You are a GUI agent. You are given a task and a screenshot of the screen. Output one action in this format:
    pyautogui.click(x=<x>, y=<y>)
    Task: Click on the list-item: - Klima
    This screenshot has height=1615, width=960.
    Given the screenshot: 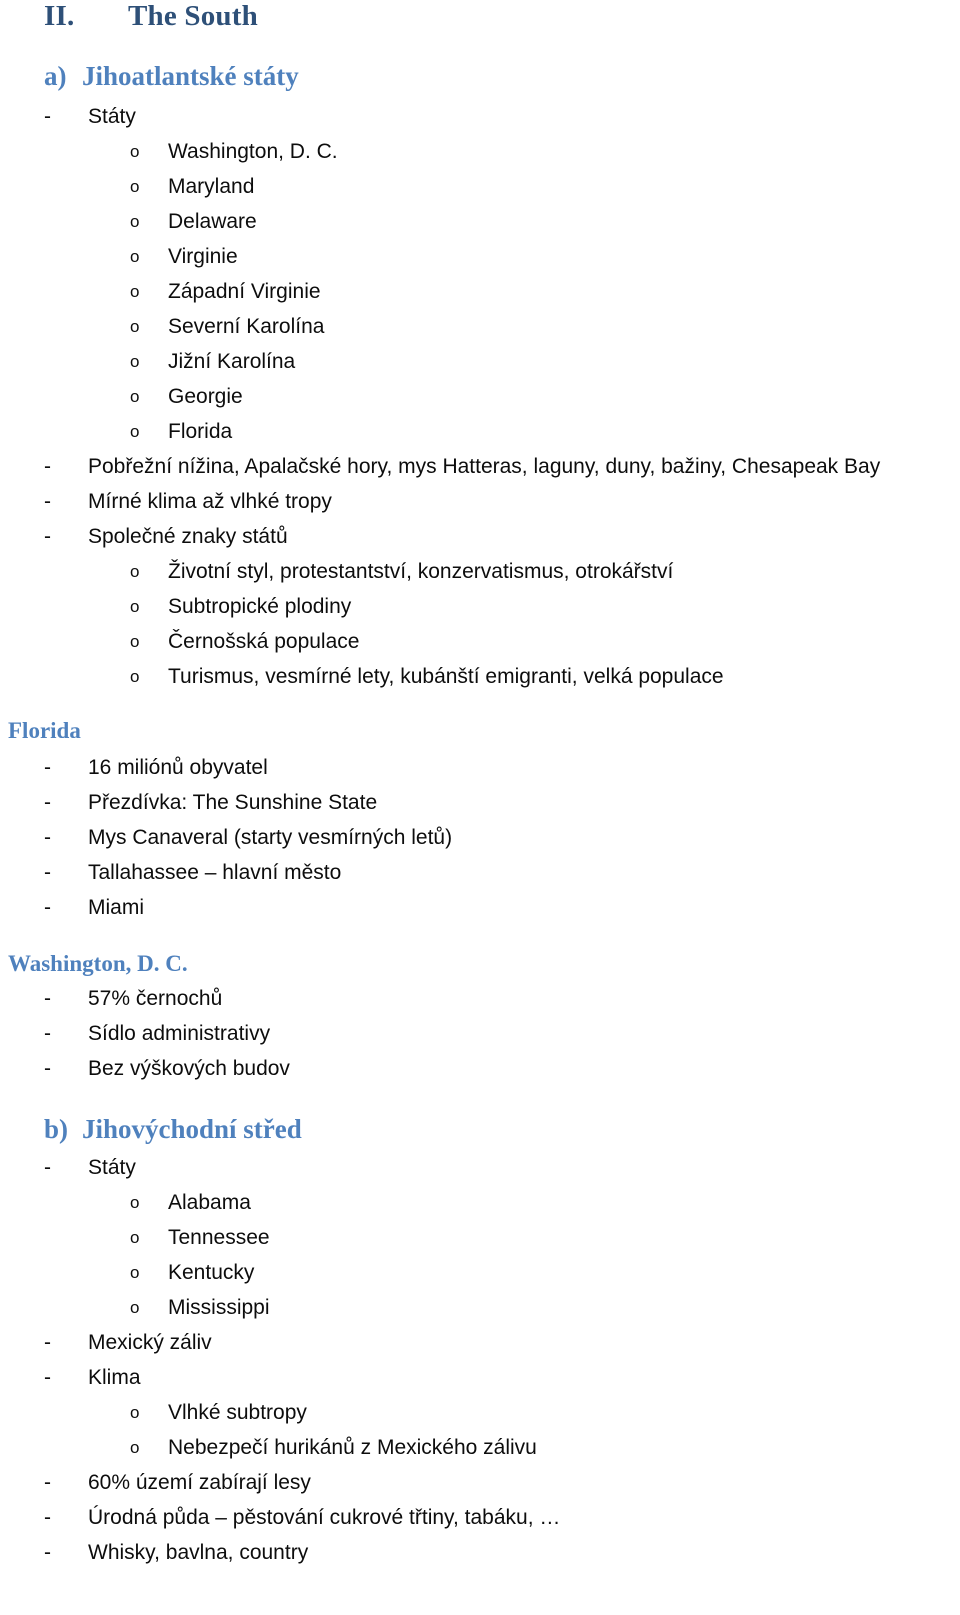 What is the action you would take?
    pyautogui.click(x=92, y=1377)
    